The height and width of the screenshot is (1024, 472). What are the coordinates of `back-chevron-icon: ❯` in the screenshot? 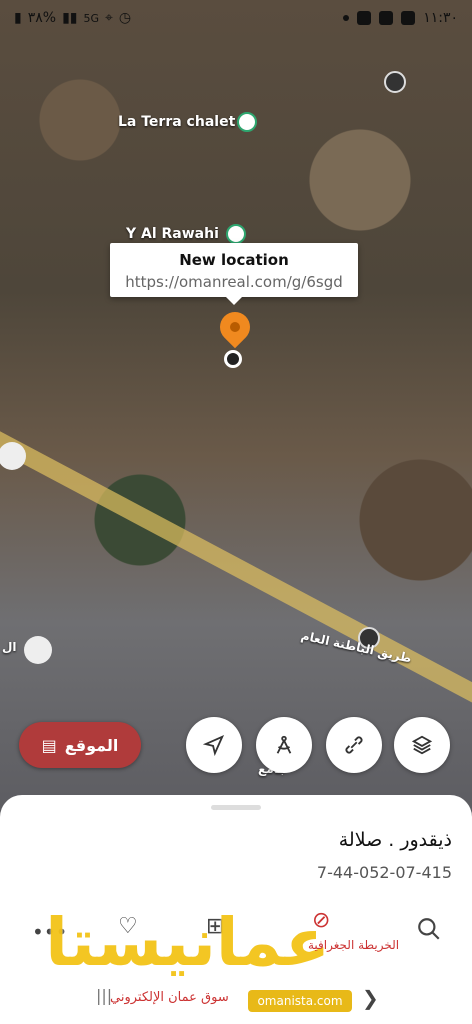 It's located at (370, 998).